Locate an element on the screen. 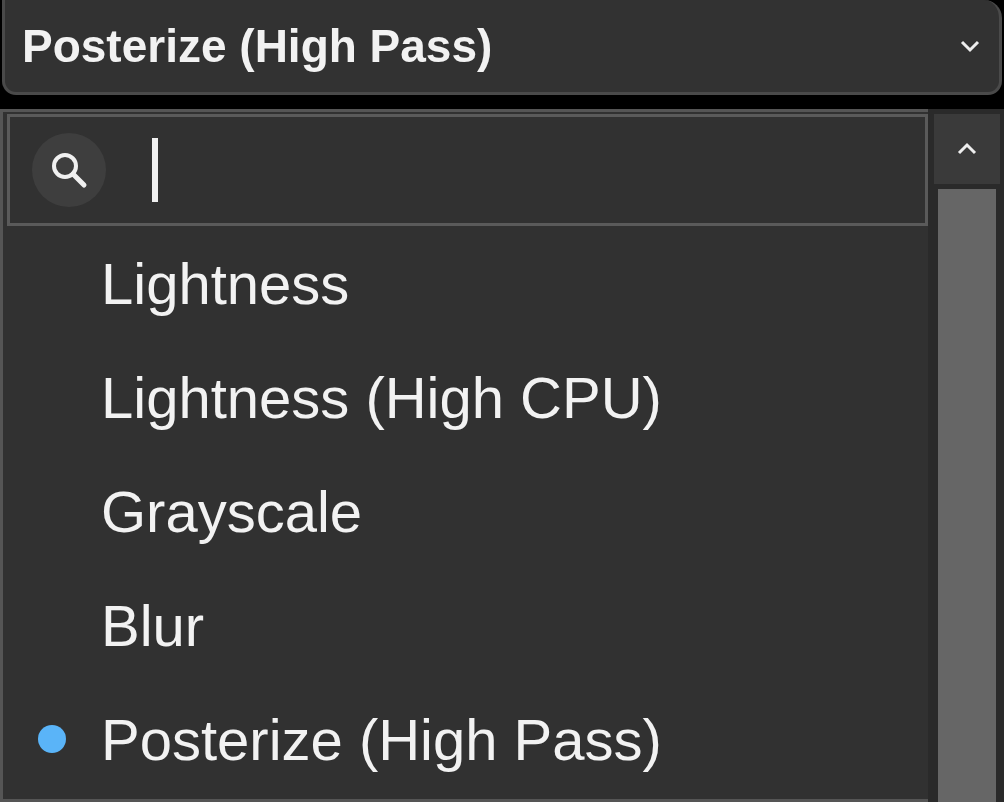 The width and height of the screenshot is (1004, 802). list-item: Posterize (High Pass) is located at coordinates (465, 739).